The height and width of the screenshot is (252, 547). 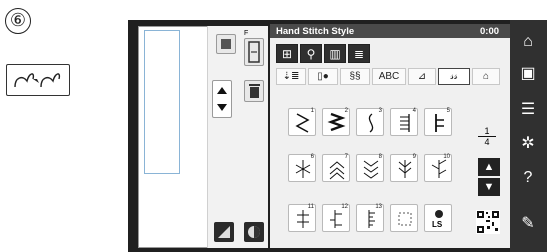 I want to click on delete-icon, so click(x=254, y=91).